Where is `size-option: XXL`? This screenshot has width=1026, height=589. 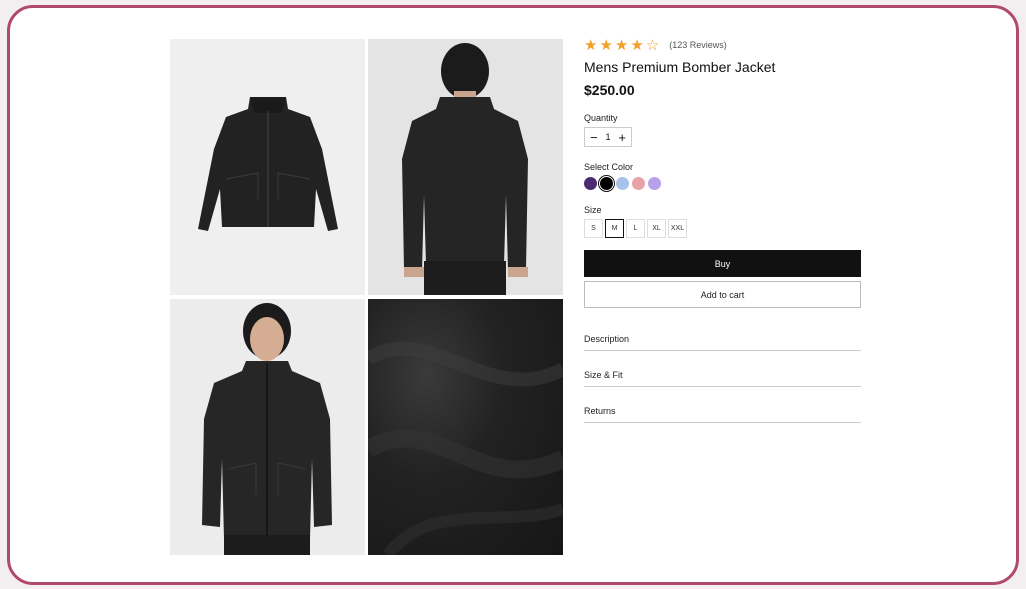
size-option: XXL is located at coordinates (677, 228).